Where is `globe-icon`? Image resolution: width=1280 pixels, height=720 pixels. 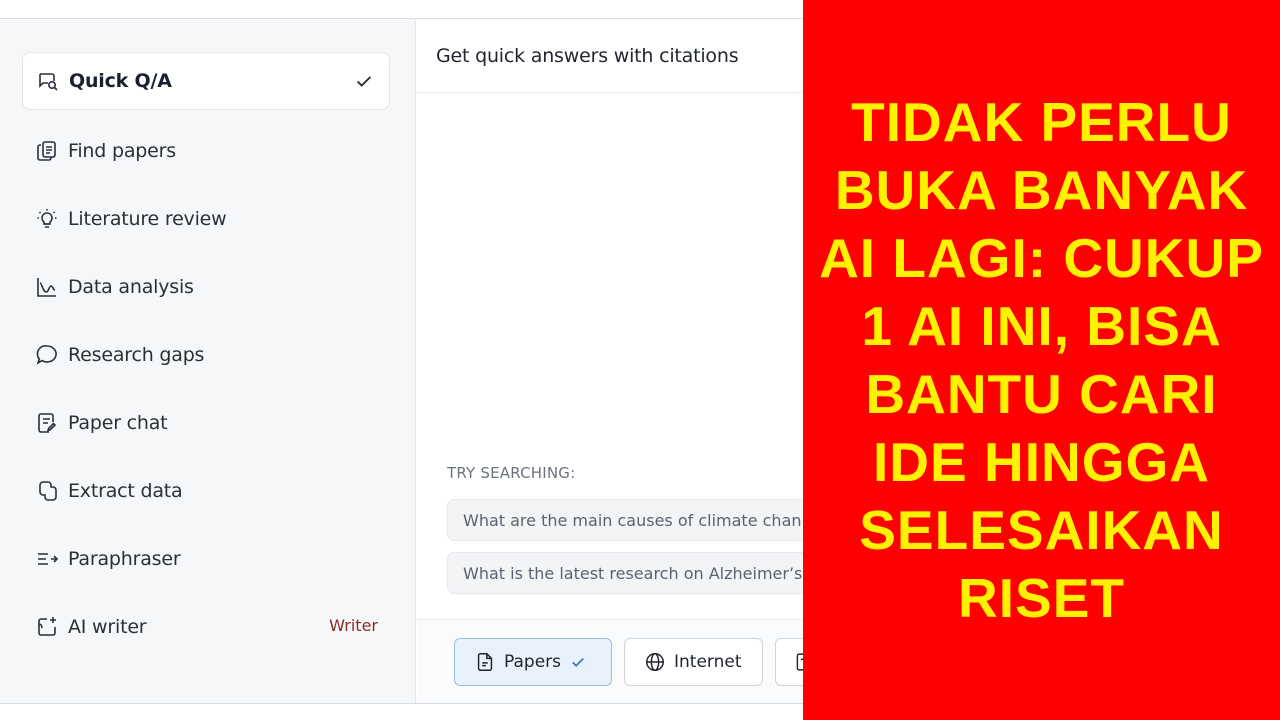
globe-icon is located at coordinates (655, 662).